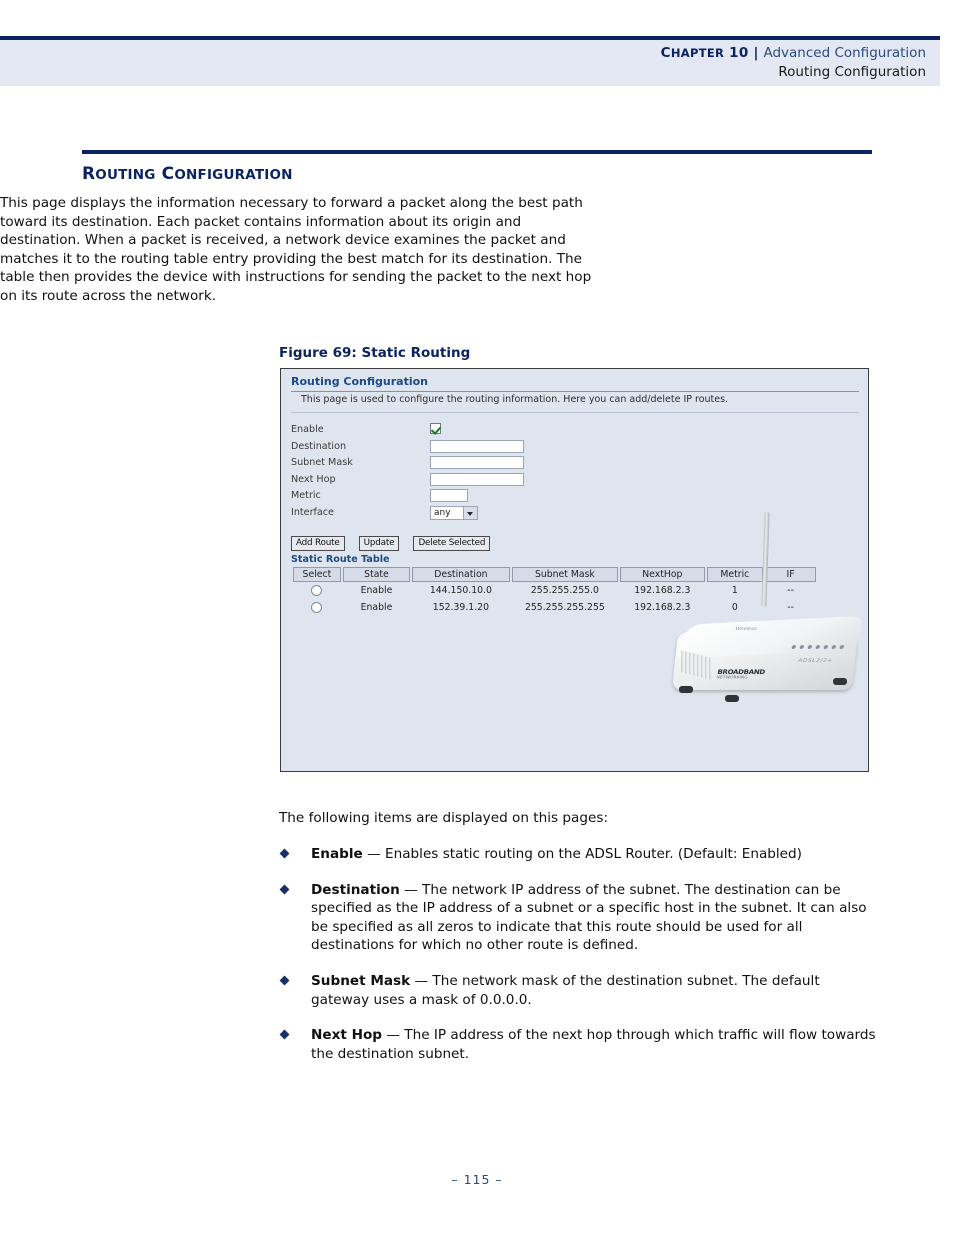 The width and height of the screenshot is (954, 1235). I want to click on list-item-term: Destination, so click(355, 889).